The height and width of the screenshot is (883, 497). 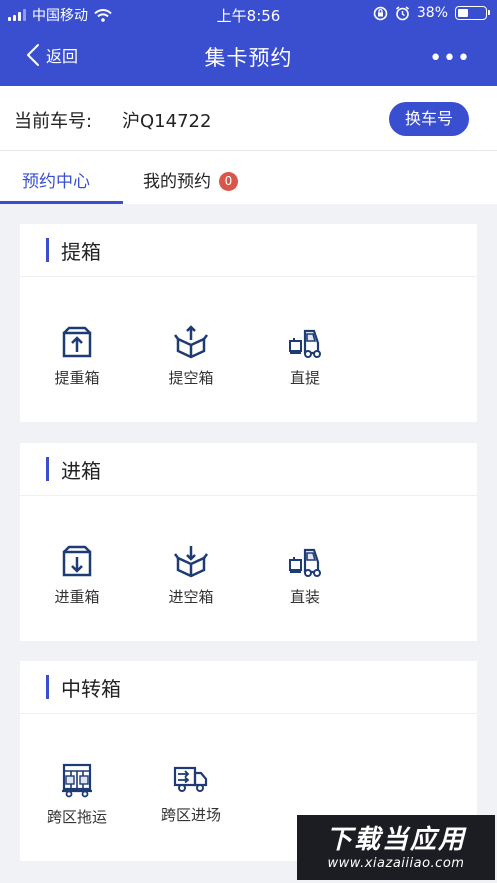 I want to click on deliver-full-button: 进重箱, so click(x=77, y=575).